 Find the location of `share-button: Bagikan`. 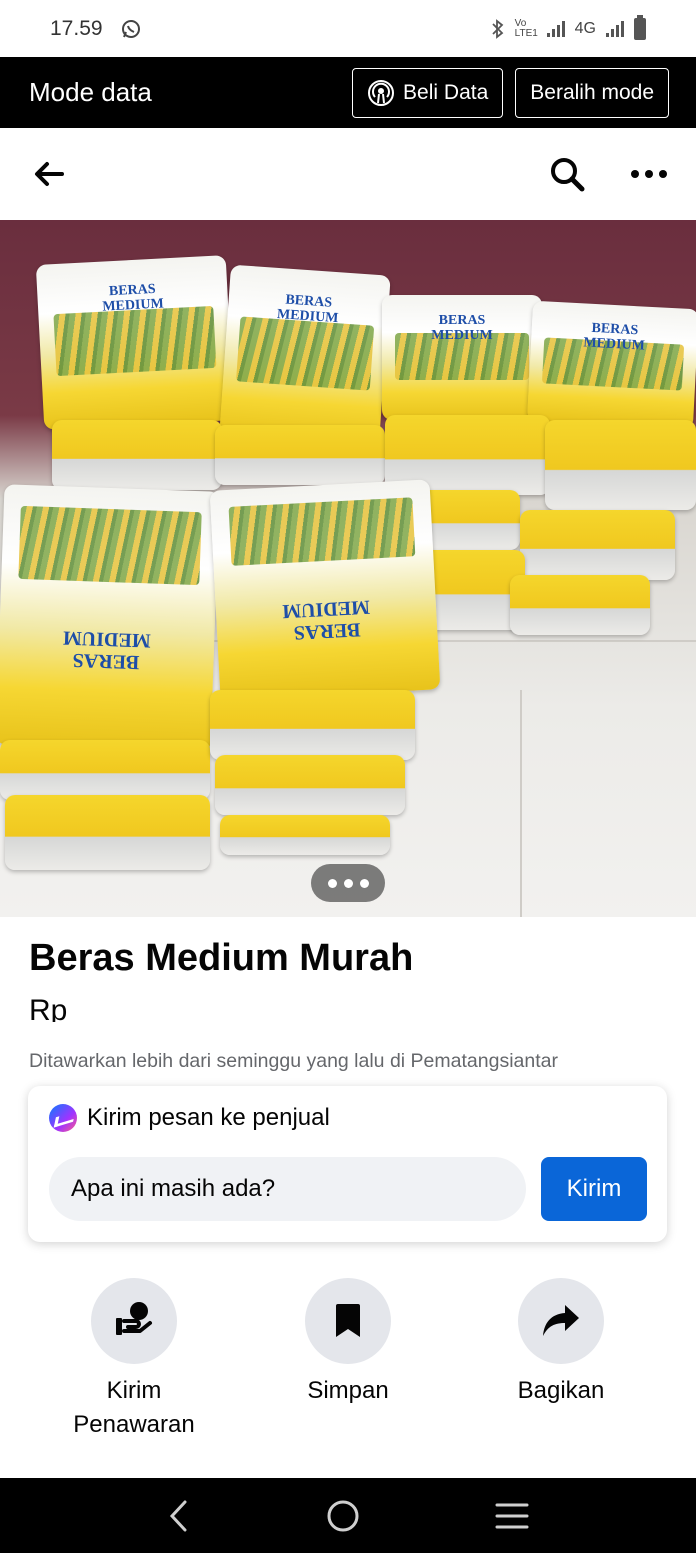

share-button: Bagikan is located at coordinates (561, 1343).